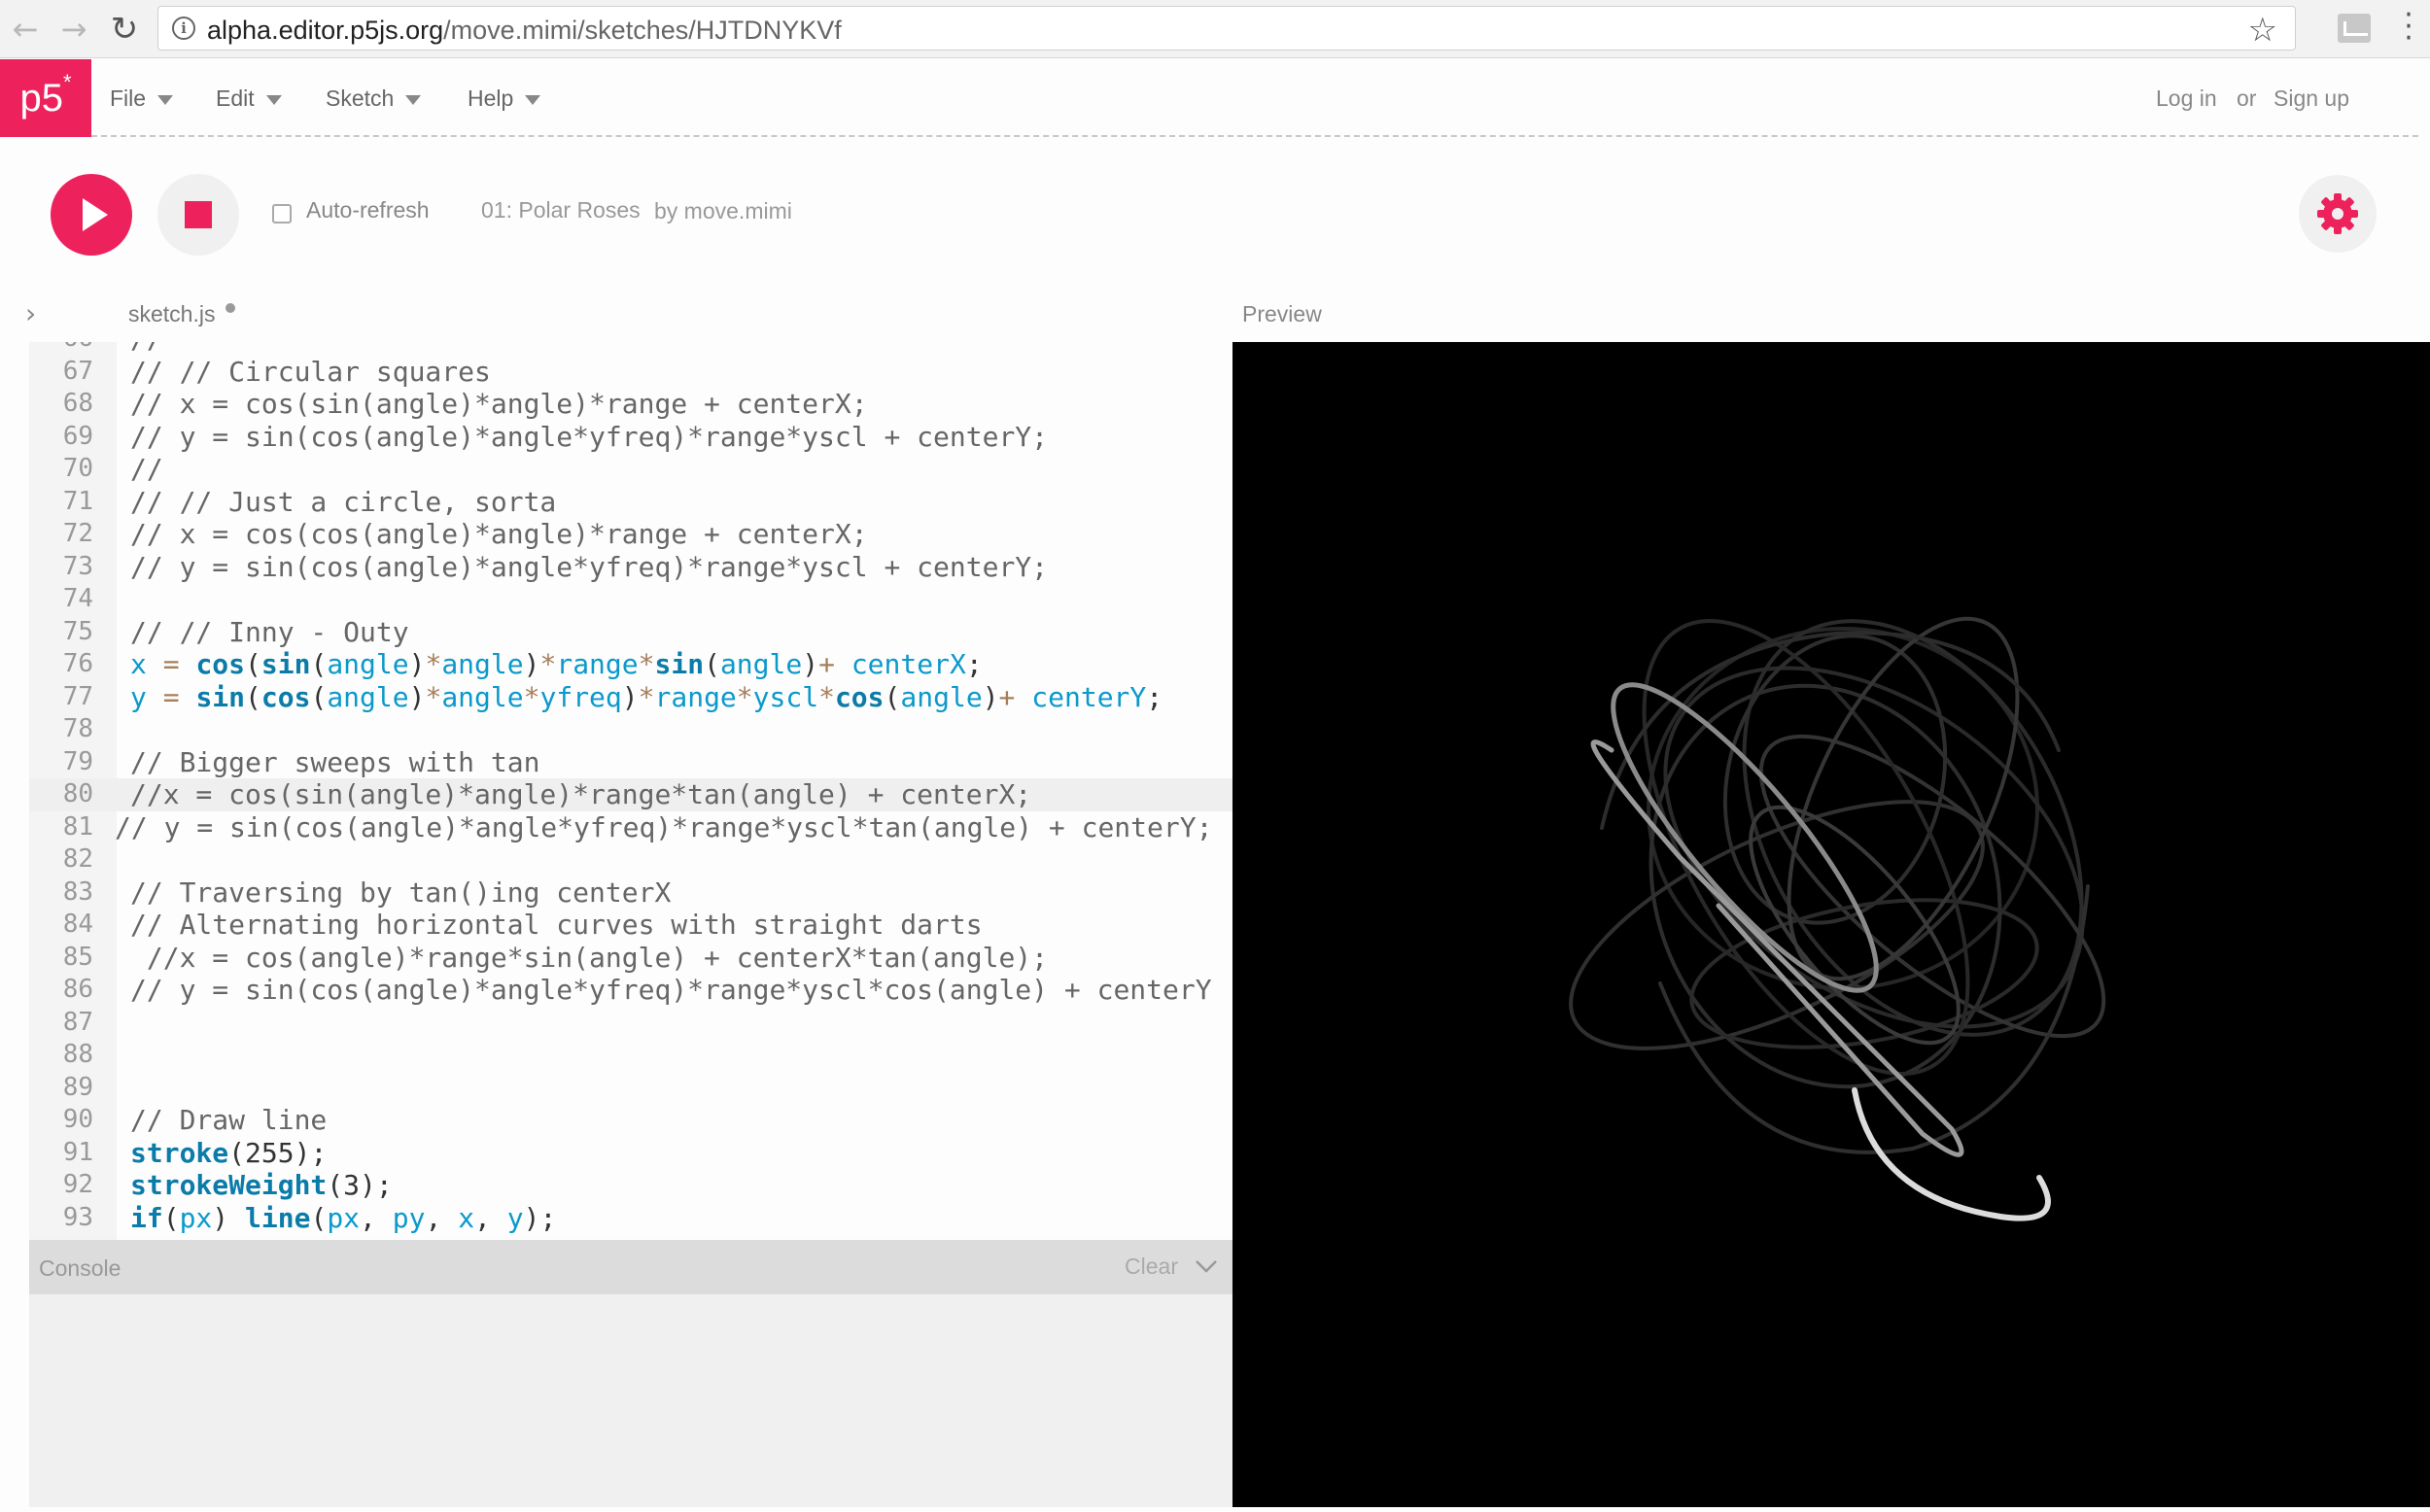  I want to click on auth-separator: or, so click(2247, 98).